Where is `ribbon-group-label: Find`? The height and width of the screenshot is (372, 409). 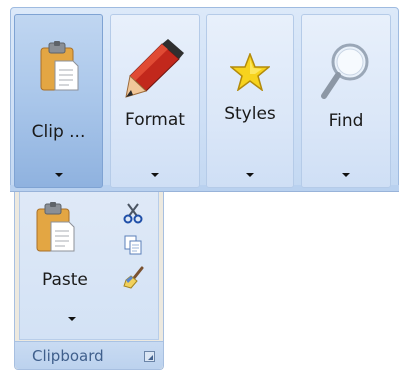
ribbon-group-label: Find is located at coordinates (346, 121).